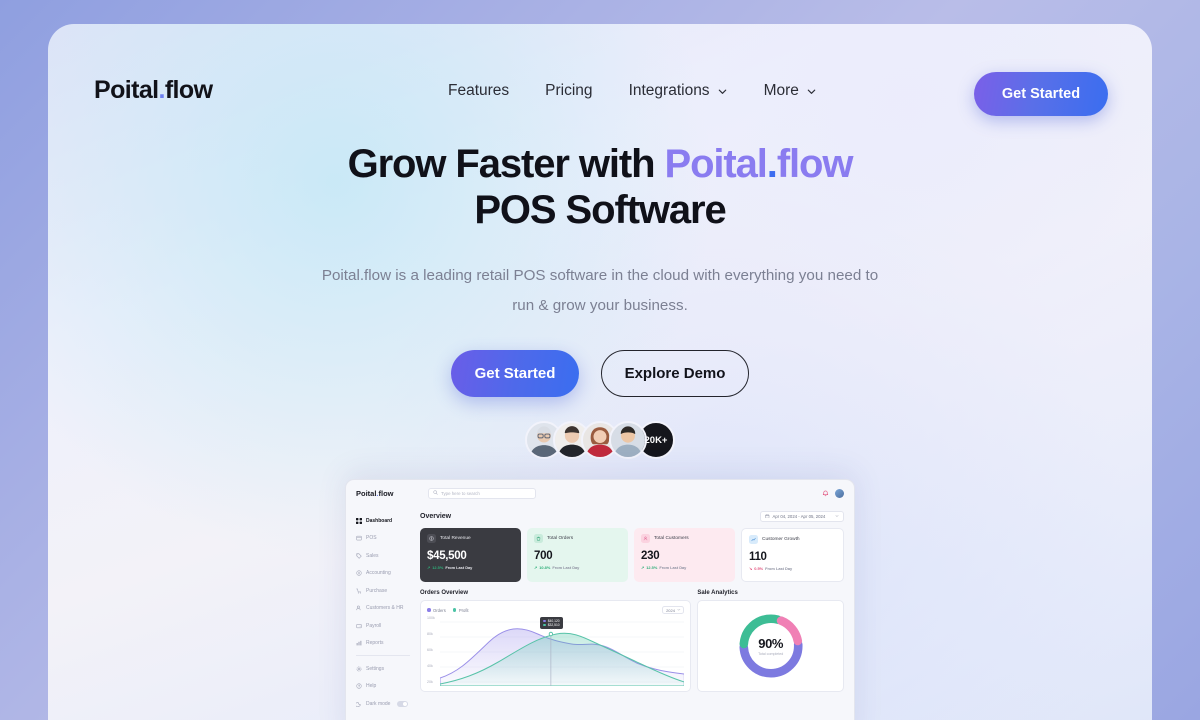 The image size is (1200, 720). What do you see at coordinates (545, 567) in the screenshot?
I see `stat-delta-value: 10.8%` at bounding box center [545, 567].